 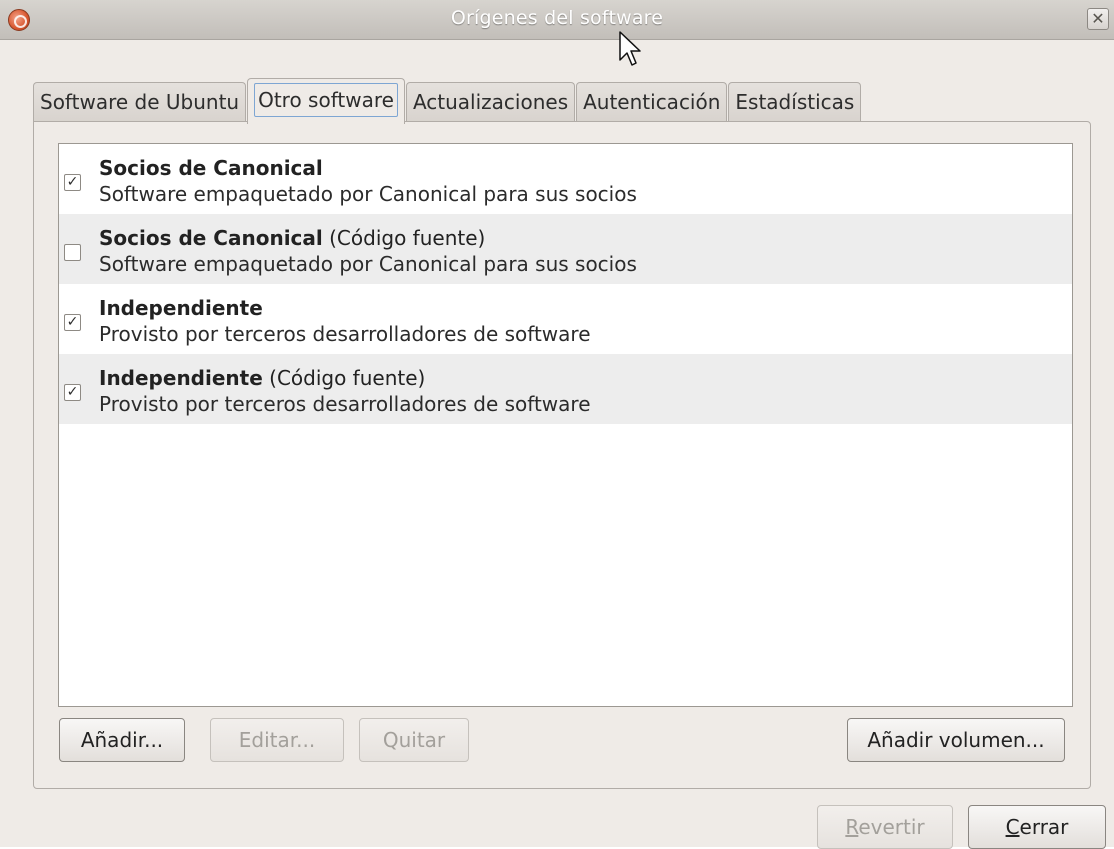 What do you see at coordinates (652, 102) in the screenshot?
I see `tab-authentication: Autenticación` at bounding box center [652, 102].